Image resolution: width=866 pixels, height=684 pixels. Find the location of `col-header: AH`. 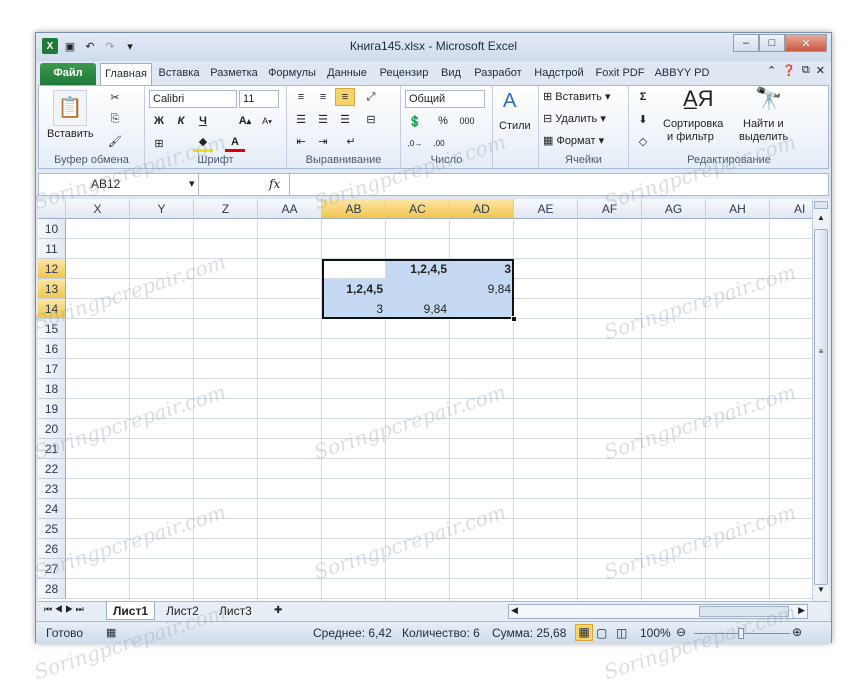

col-header: AH is located at coordinates (738, 209).